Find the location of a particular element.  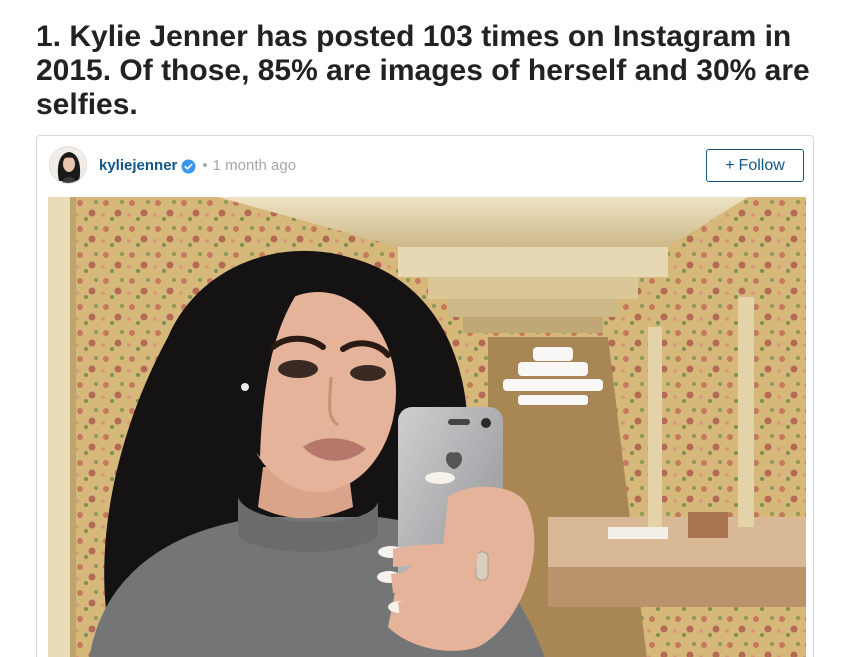

username-row: kyliejenner • 1 month ago is located at coordinates (197, 166).